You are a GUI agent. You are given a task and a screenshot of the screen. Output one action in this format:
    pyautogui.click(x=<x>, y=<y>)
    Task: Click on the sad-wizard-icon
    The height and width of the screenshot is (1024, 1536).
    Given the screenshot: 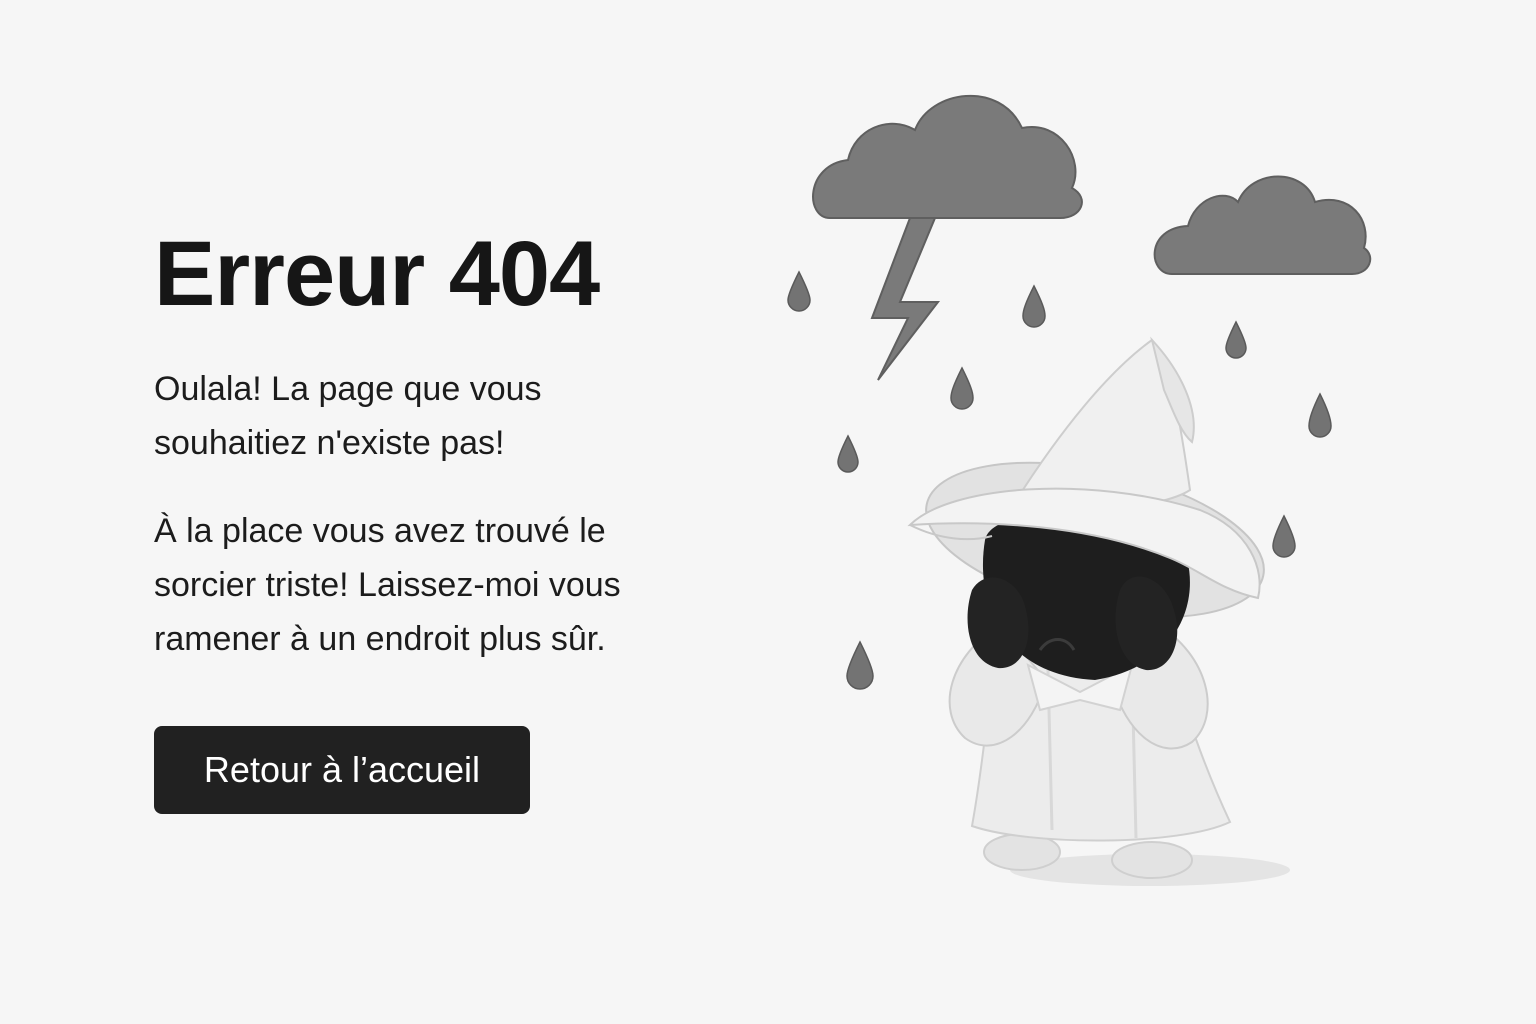 What is the action you would take?
    pyautogui.click(x=1098, y=611)
    